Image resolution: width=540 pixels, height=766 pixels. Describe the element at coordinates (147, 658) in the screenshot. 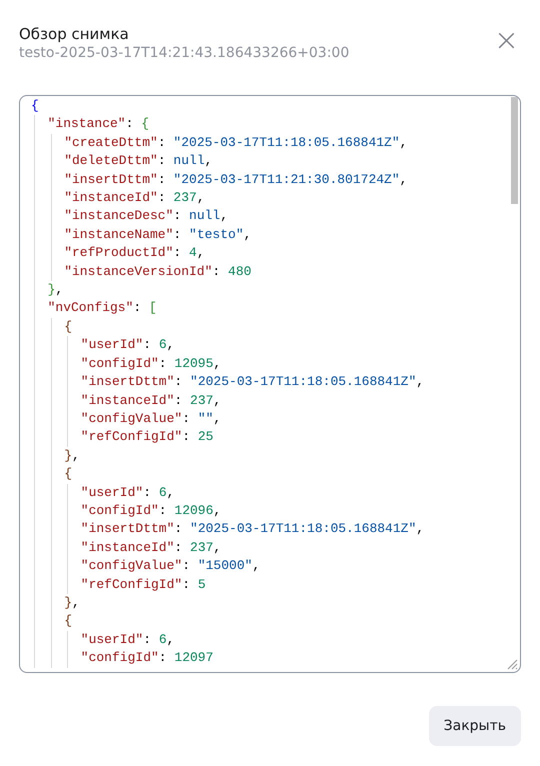

I see `code-line: "configId": 12097` at that location.